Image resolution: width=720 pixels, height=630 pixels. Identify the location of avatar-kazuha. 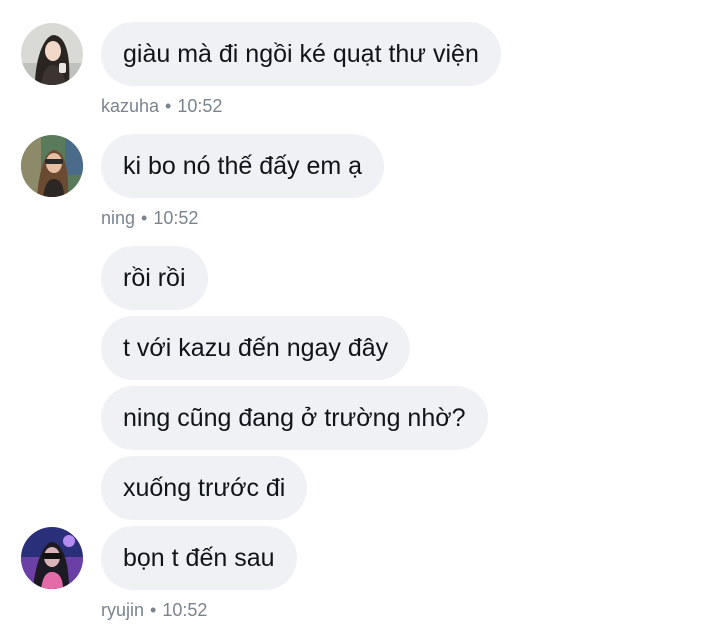
(52, 54).